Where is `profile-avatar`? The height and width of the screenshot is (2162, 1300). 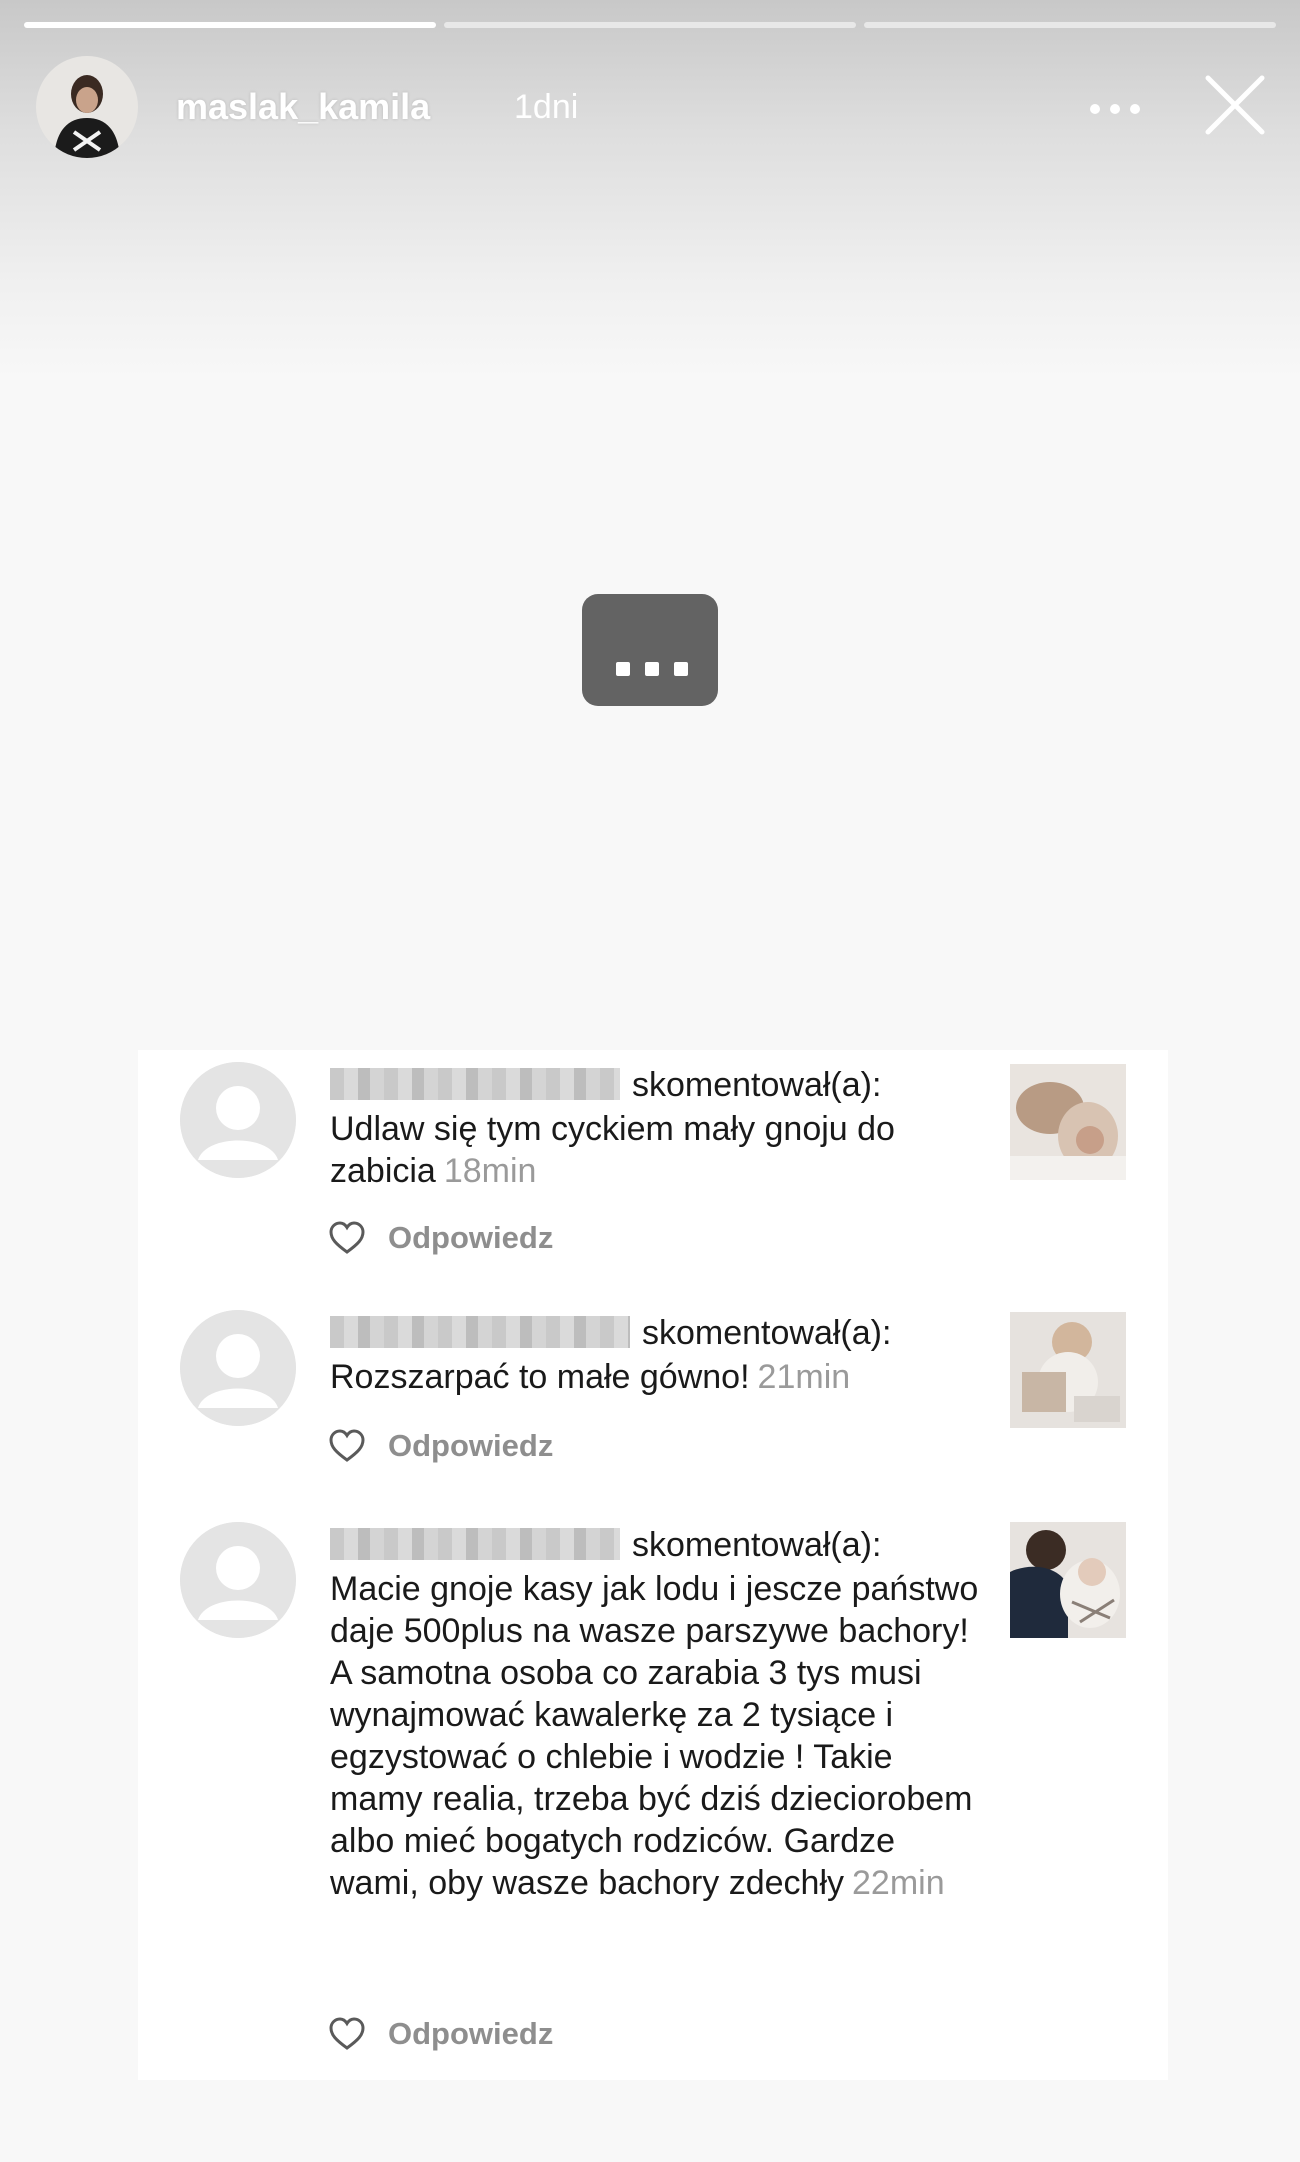
profile-avatar is located at coordinates (87, 107).